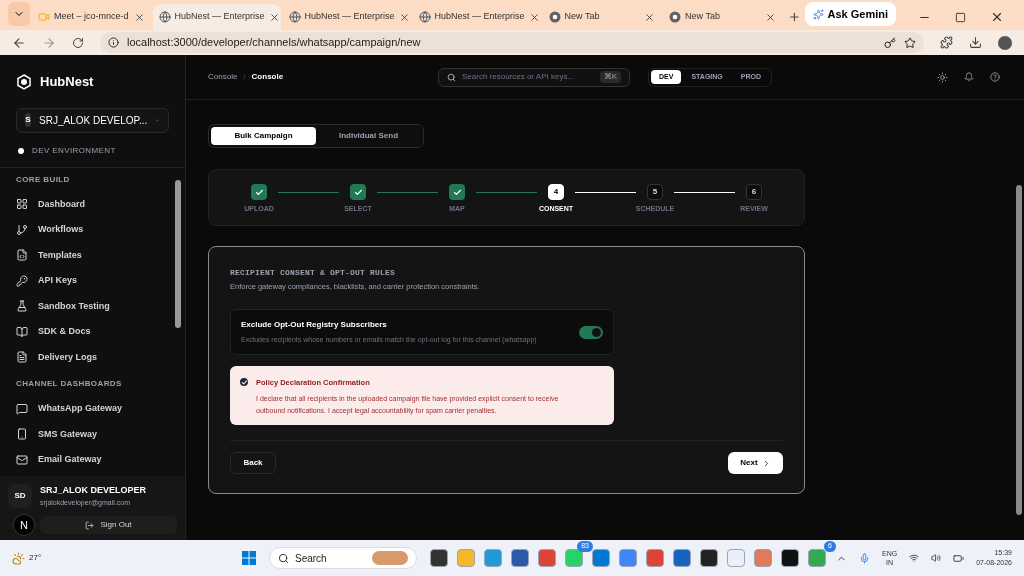 Image resolution: width=1024 pixels, height=576 pixels. What do you see at coordinates (95, 281) in the screenshot?
I see `nav-item: API Keys` at bounding box center [95, 281].